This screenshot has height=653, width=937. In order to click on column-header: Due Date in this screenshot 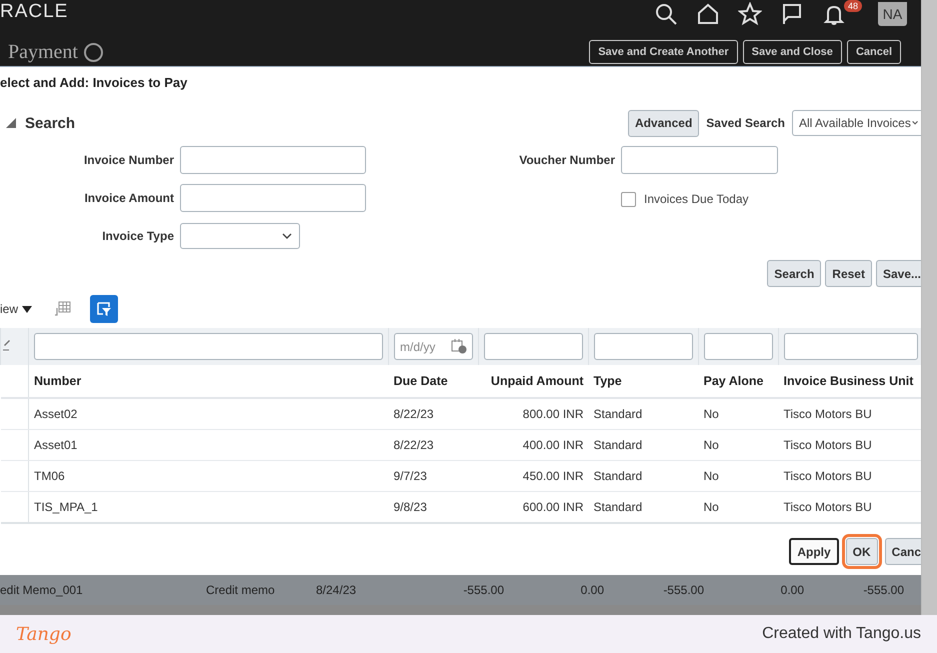, I will do `click(433, 381)`.